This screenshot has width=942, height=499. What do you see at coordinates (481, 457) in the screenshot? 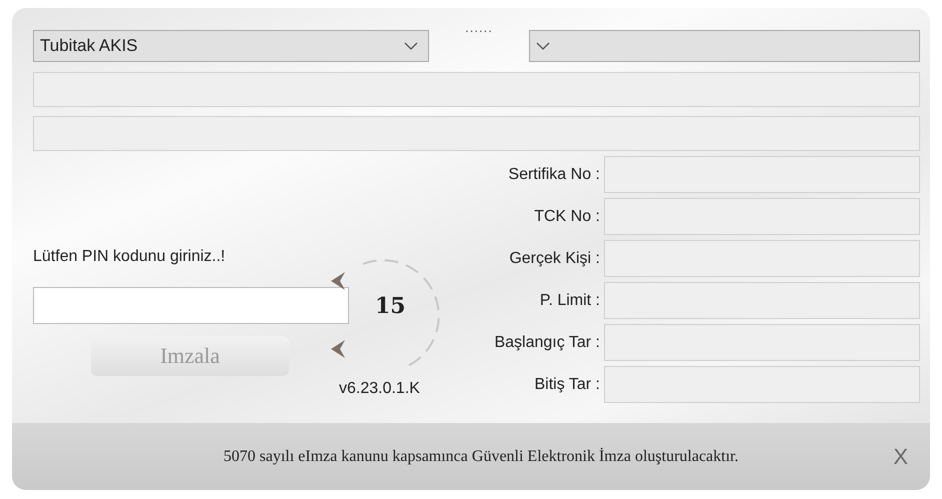
I see `legal-notice: 5070 sayılı eImza kanunu kapsamınca Güvenli Elektronik İmza oluşturulacaktır.` at bounding box center [481, 457].